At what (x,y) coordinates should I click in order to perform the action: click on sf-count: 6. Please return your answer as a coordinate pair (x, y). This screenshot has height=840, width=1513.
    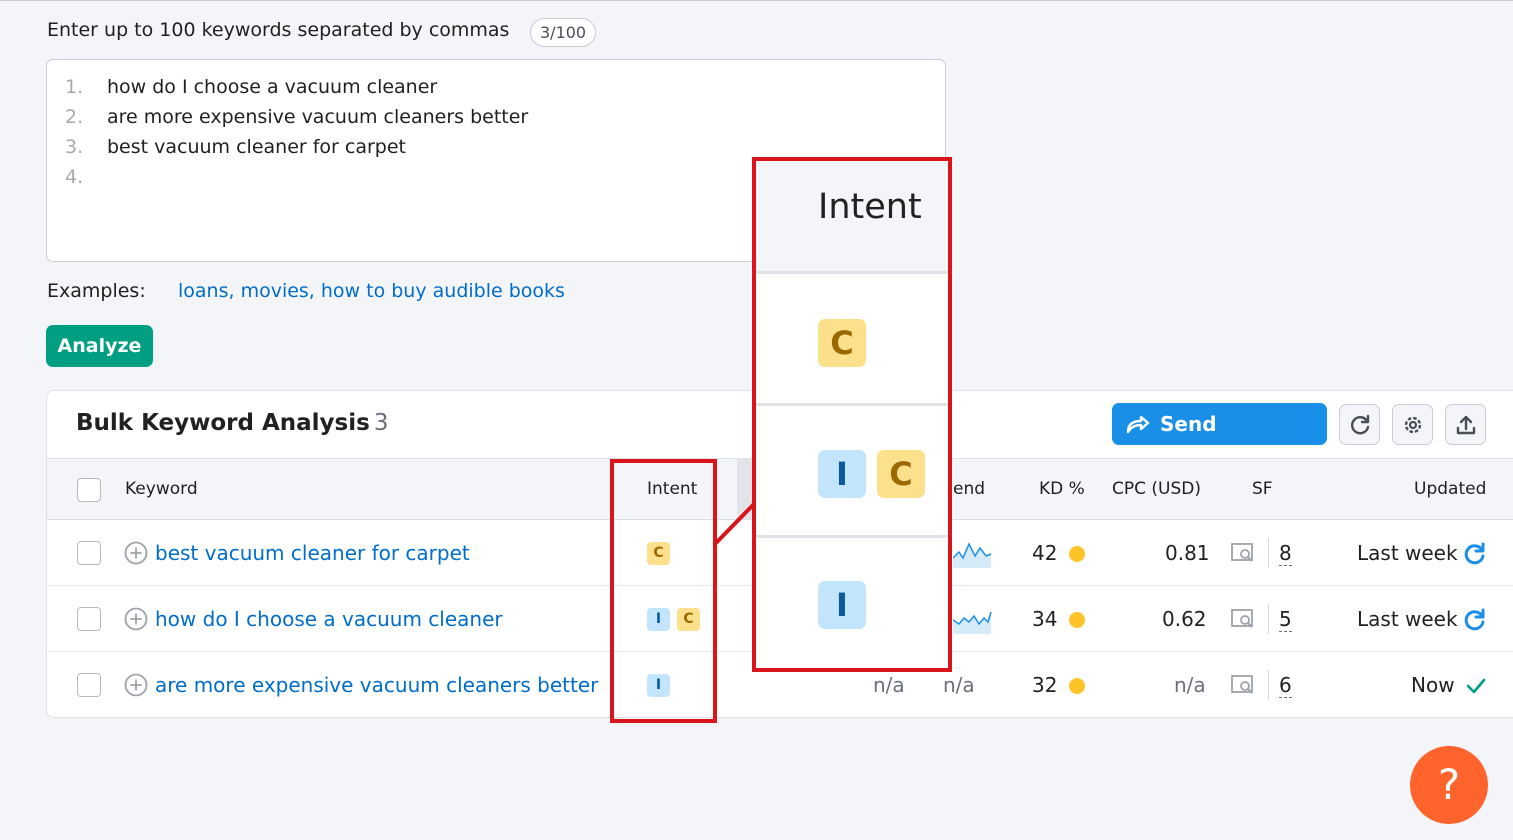
    Looking at the image, I should click on (1285, 684).